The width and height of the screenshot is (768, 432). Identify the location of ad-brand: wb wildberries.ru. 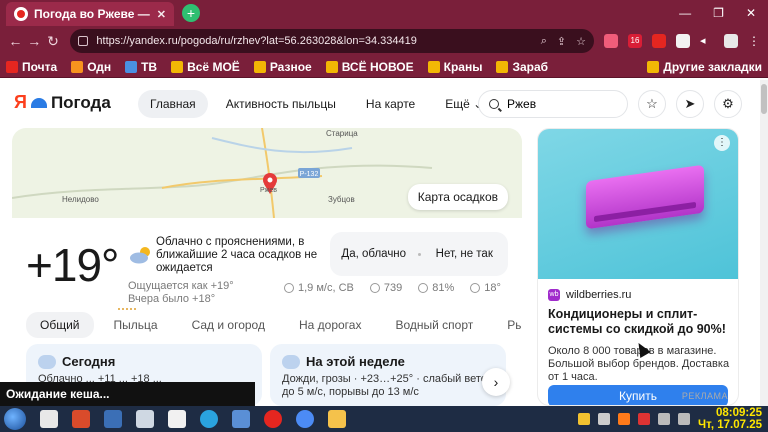
(589, 295).